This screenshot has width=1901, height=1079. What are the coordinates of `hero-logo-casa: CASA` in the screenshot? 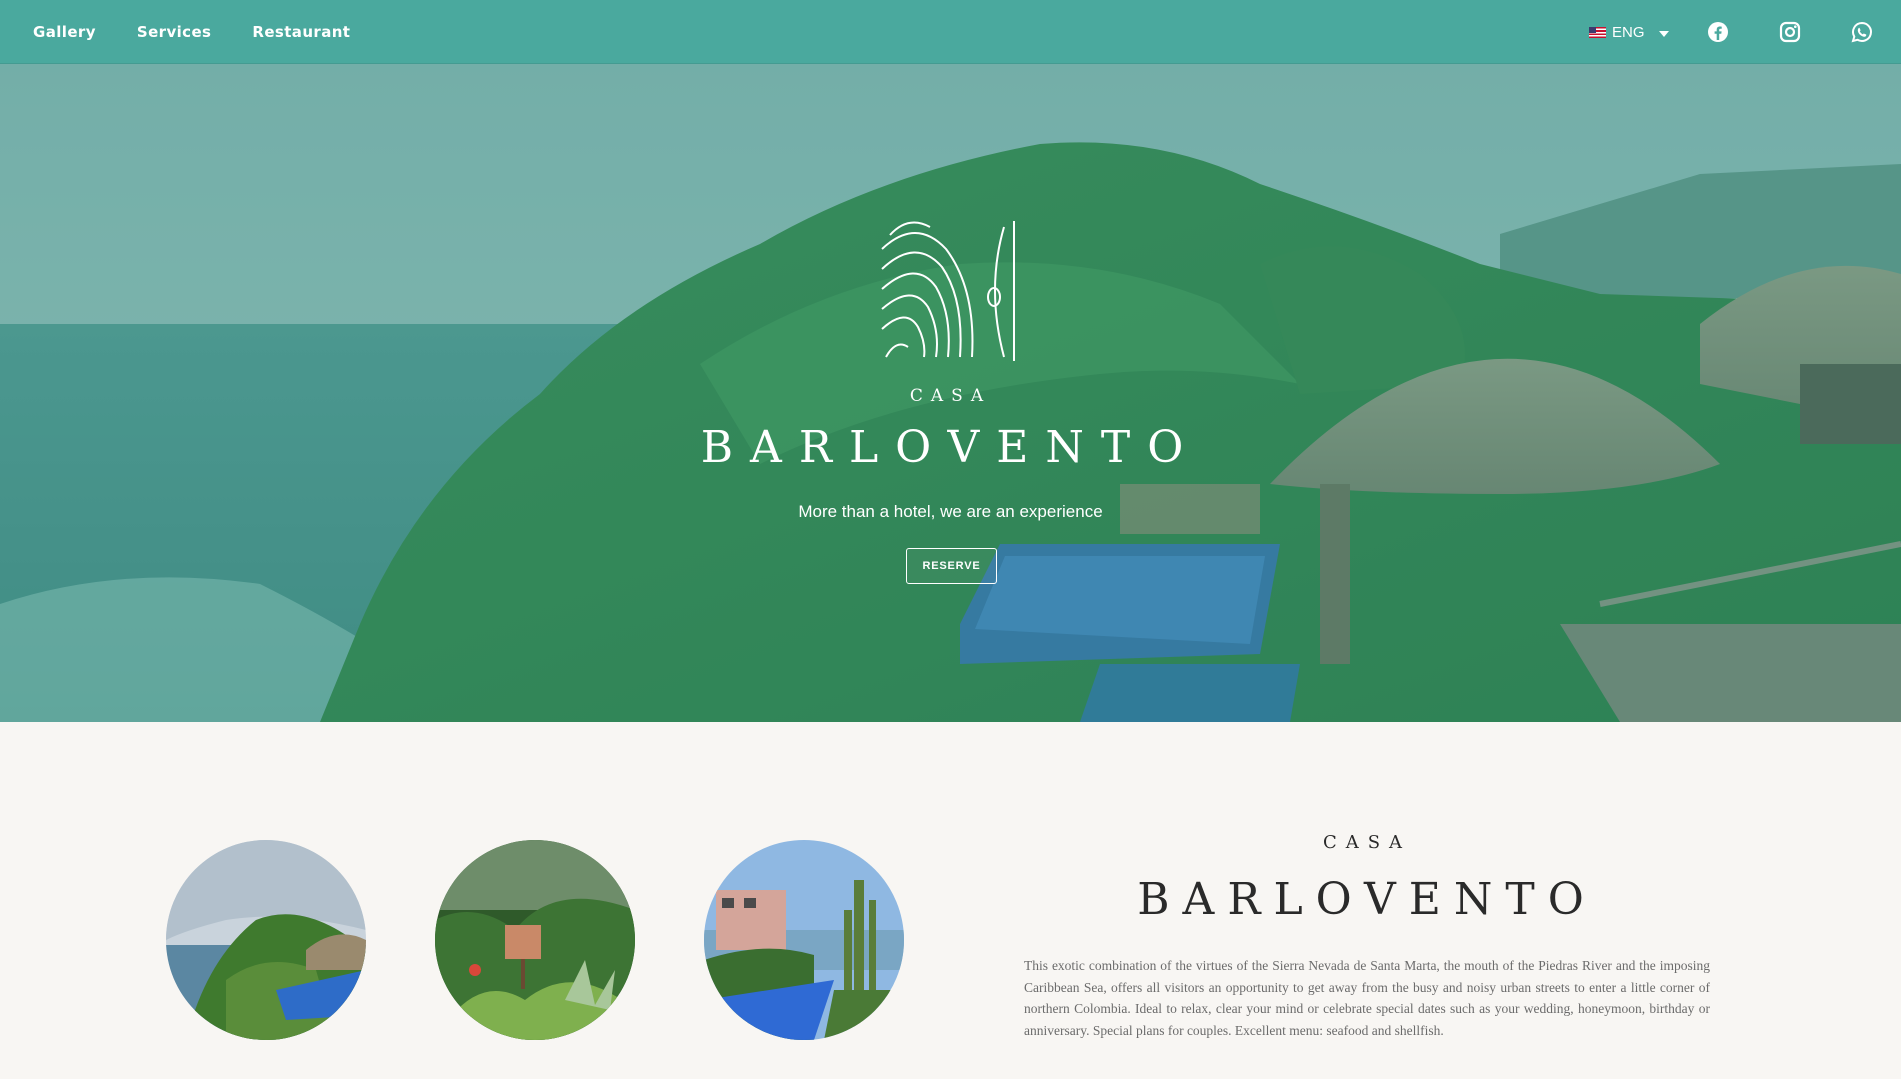 It's located at (950, 396).